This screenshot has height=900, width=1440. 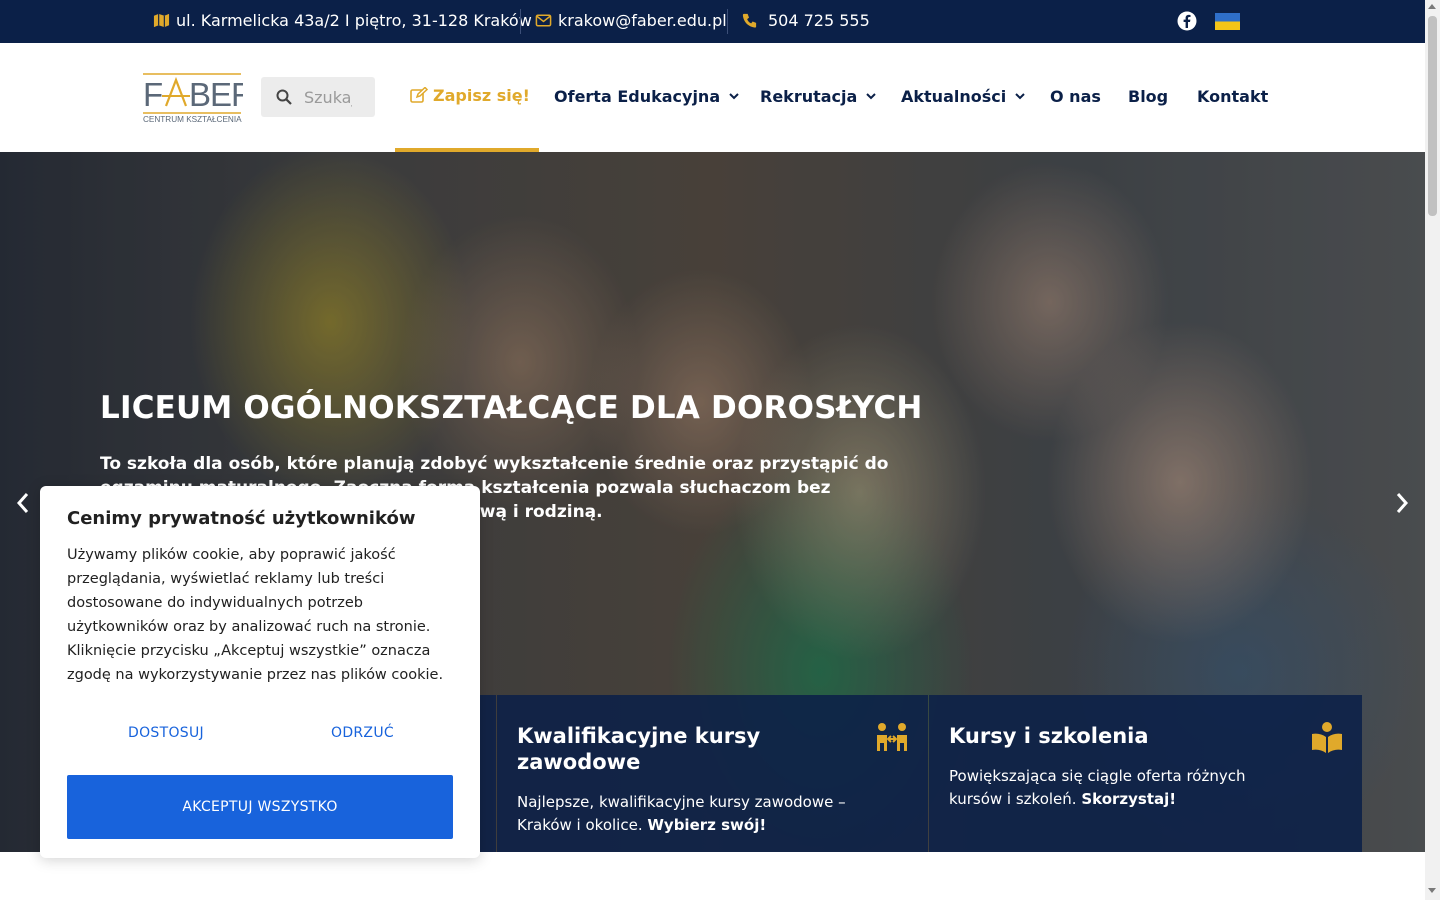 What do you see at coordinates (642, 20) in the screenshot?
I see `email-text: krakow@faber.edu.pl` at bounding box center [642, 20].